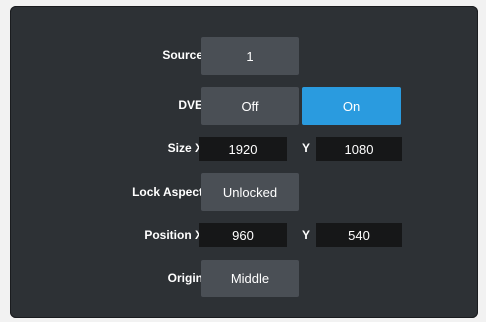  Describe the element at coordinates (250, 192) in the screenshot. I see `lock-aspect-button: Unlocked` at that location.